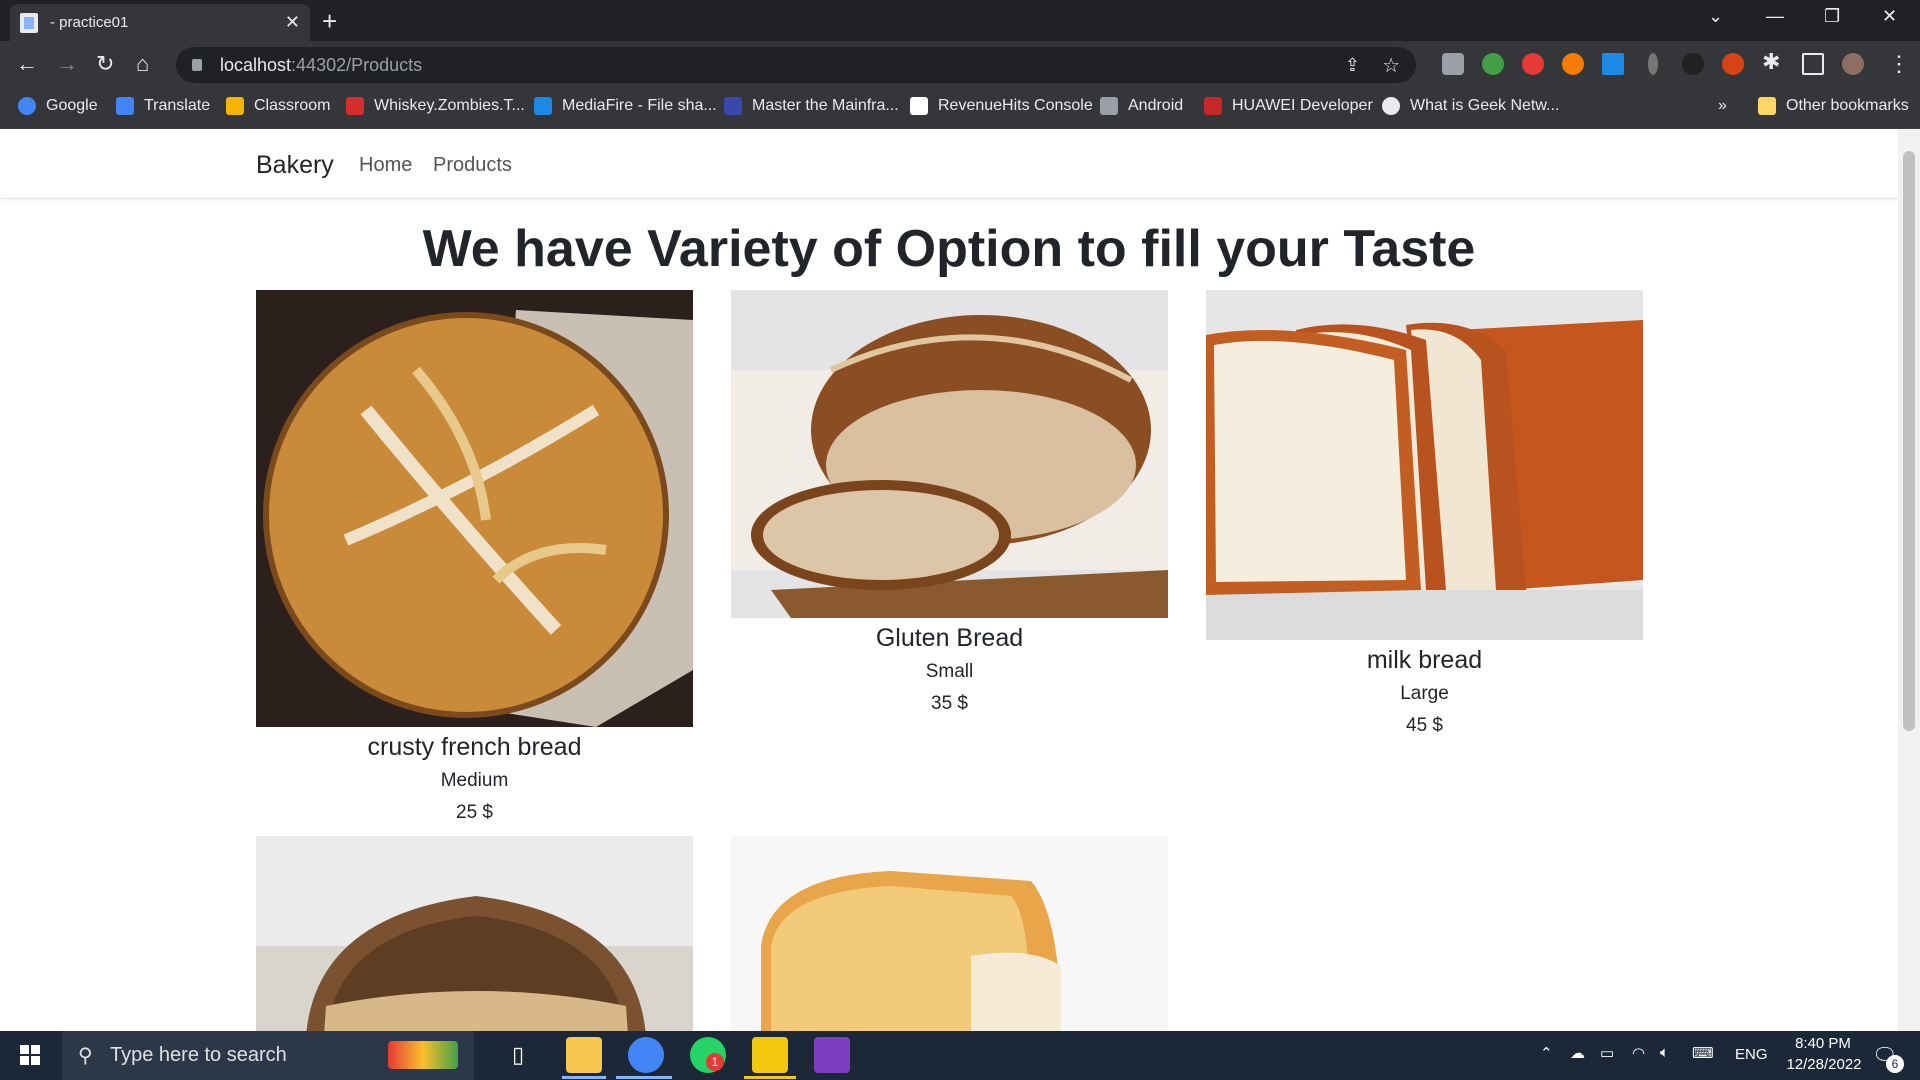 The height and width of the screenshot is (1080, 1920). What do you see at coordinates (1722, 106) in the screenshot?
I see `bookmarks-overflow-button: »` at bounding box center [1722, 106].